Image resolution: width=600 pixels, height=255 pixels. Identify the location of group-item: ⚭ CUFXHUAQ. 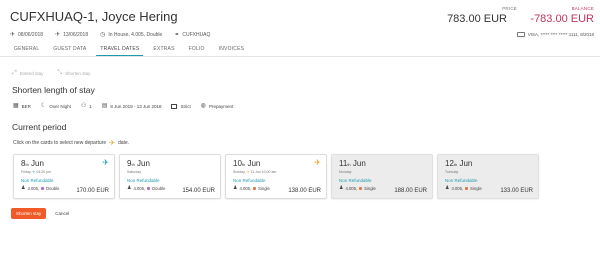
(192, 35).